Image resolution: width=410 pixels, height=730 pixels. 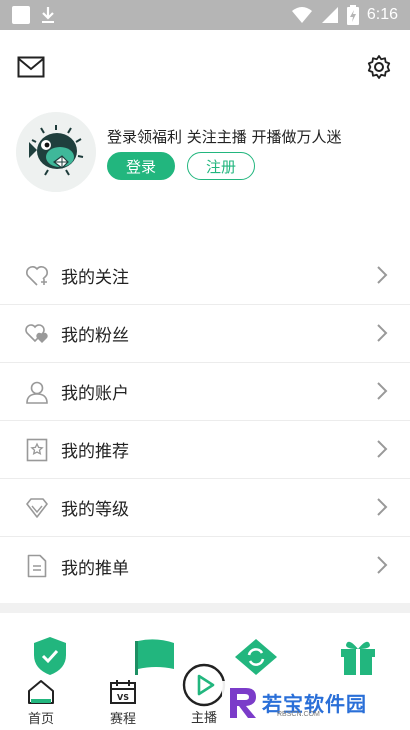 I want to click on settings-gear-icon, so click(x=379, y=67).